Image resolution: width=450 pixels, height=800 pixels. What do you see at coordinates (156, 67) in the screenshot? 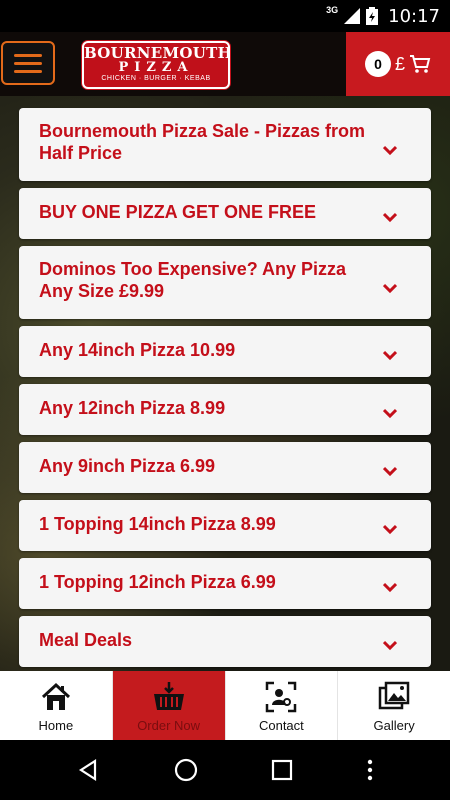
I see `logo-subtitle: PIZZA` at bounding box center [156, 67].